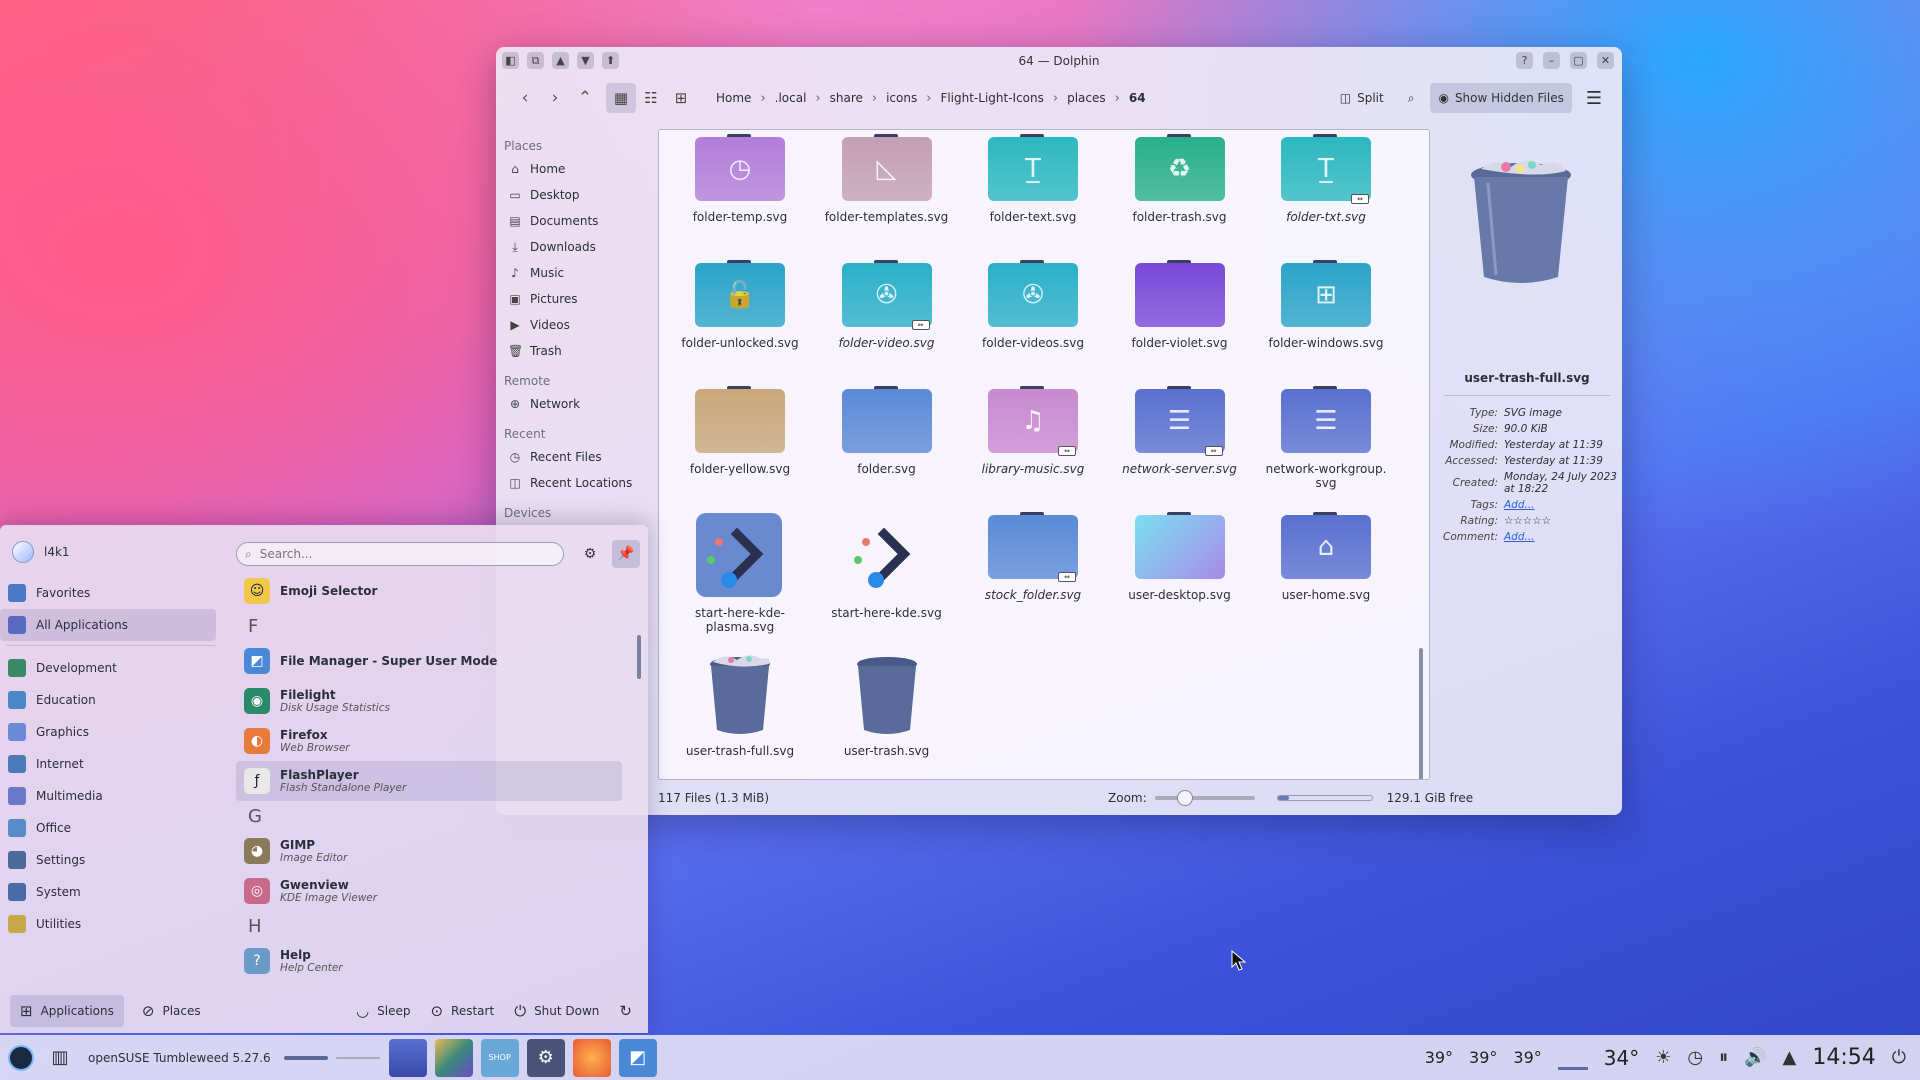 The image size is (1920, 1080). I want to click on places-item-recent-files: ◷ Recent Files, so click(576, 457).